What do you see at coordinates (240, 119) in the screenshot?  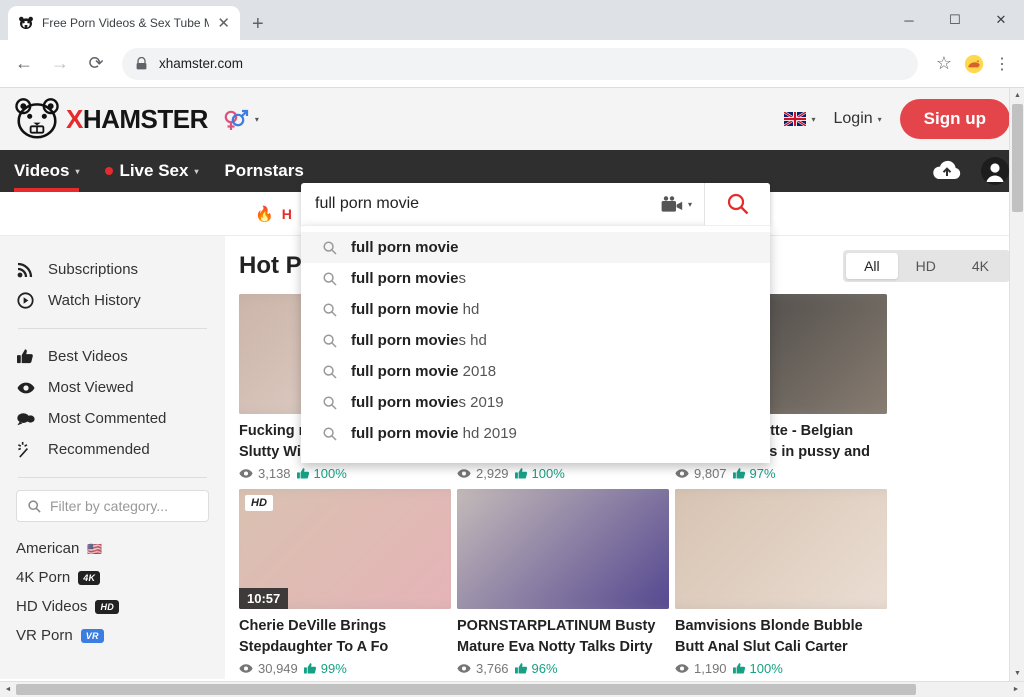 I see `gender-orientation-icon: ▾` at bounding box center [240, 119].